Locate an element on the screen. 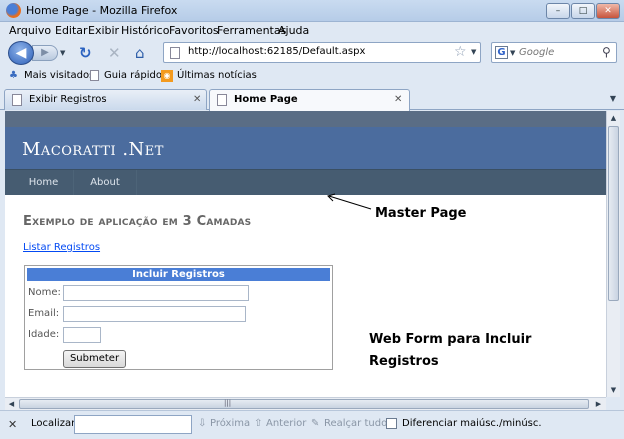  close-button: ✕ is located at coordinates (608, 11).